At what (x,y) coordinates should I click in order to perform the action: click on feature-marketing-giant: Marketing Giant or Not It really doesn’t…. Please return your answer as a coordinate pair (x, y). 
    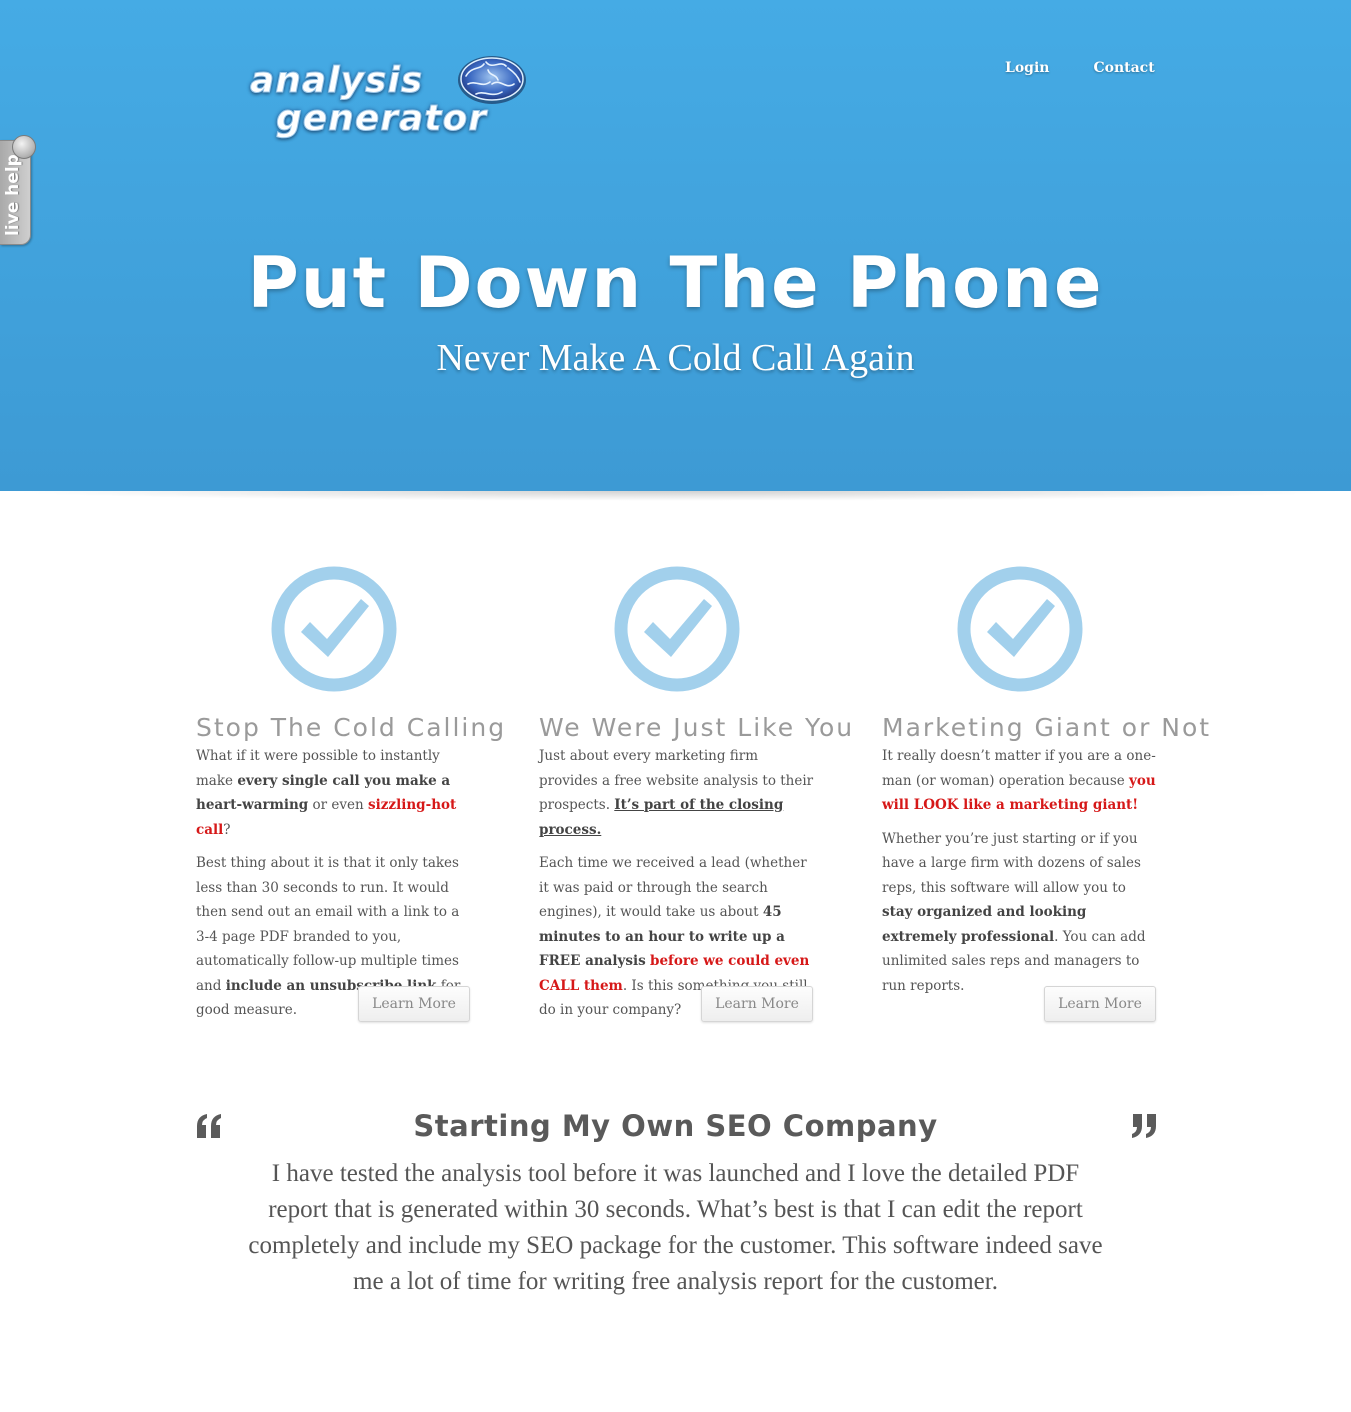
    Looking at the image, I should click on (1047, 782).